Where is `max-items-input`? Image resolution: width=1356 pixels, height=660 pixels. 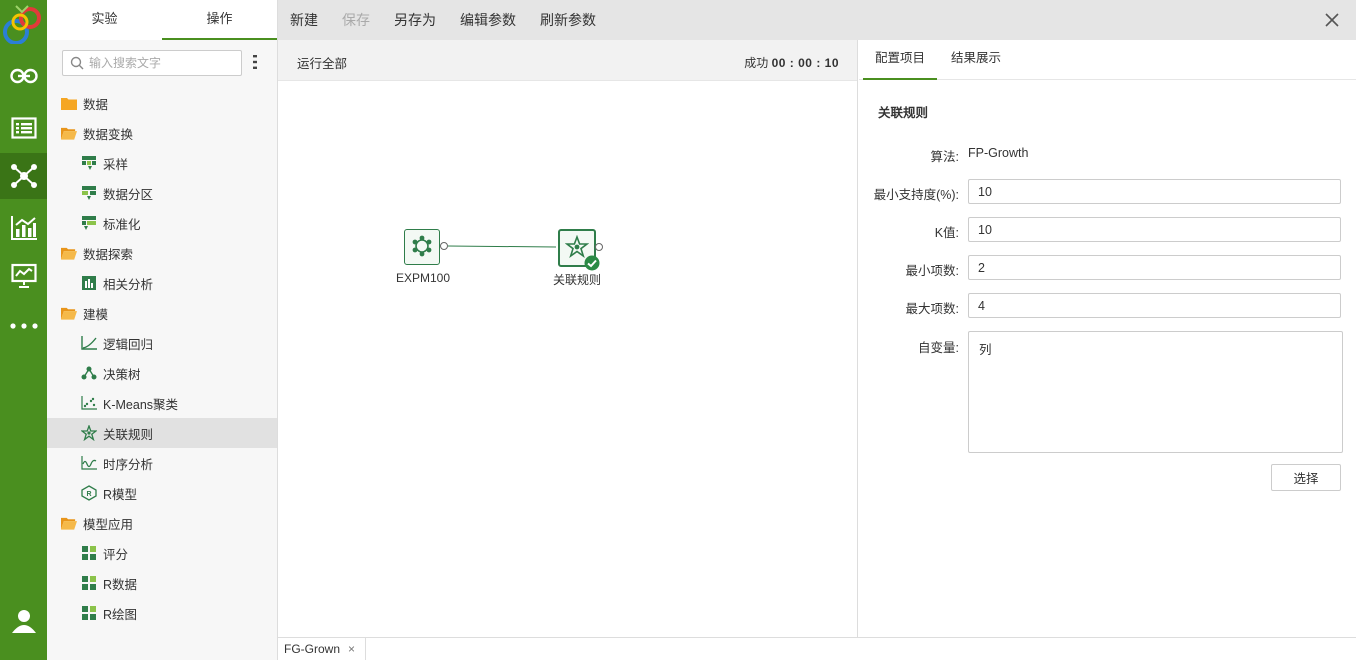 max-items-input is located at coordinates (1154, 305).